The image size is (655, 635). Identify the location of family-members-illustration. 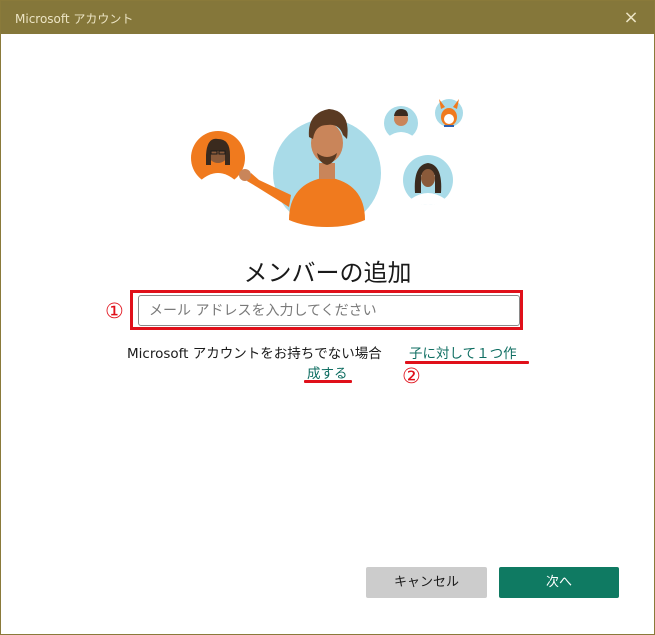
(327, 163).